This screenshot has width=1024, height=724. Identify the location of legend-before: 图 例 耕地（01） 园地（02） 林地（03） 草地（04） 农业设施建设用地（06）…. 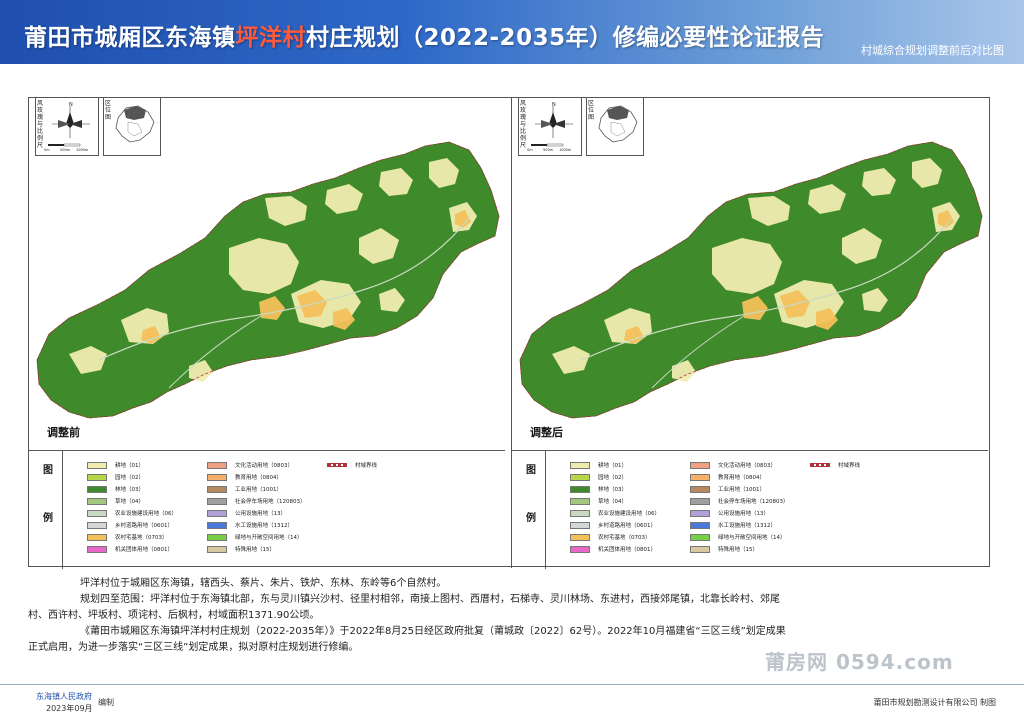
(267, 509).